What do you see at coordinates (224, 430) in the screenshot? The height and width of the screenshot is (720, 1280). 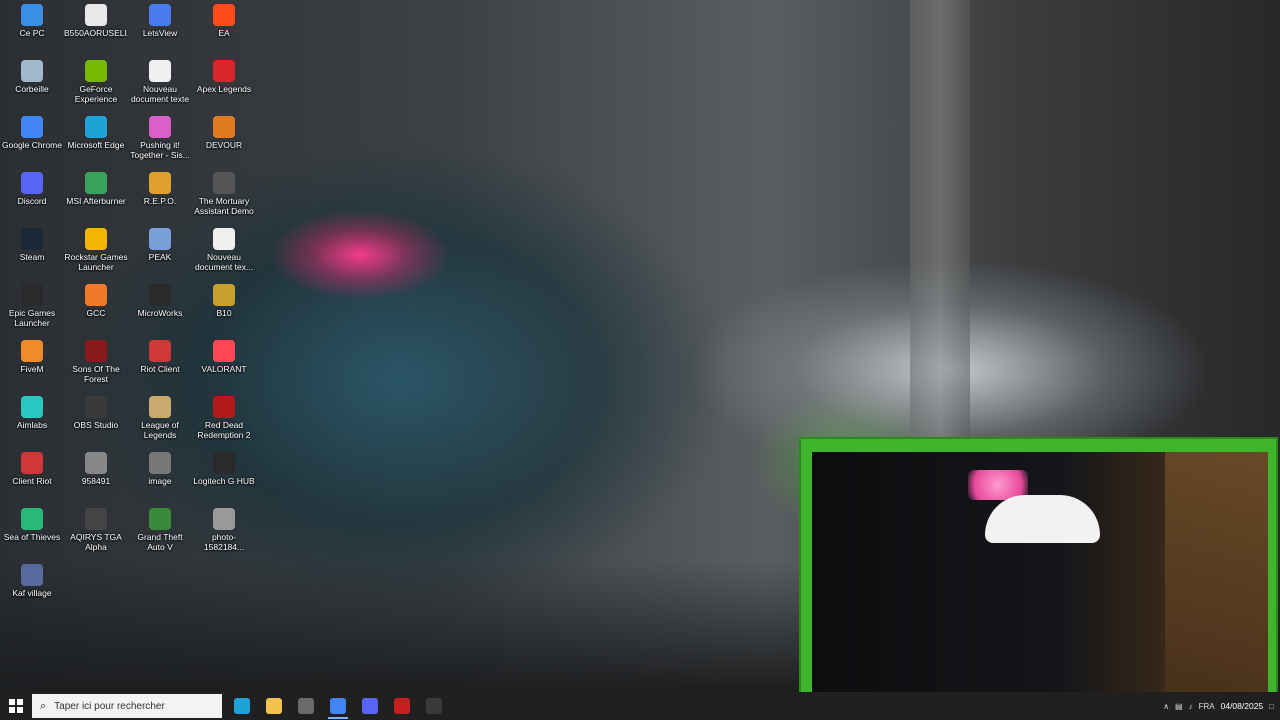 I see `desktop-icon-label: Red Dead Redemption 2` at bounding box center [224, 430].